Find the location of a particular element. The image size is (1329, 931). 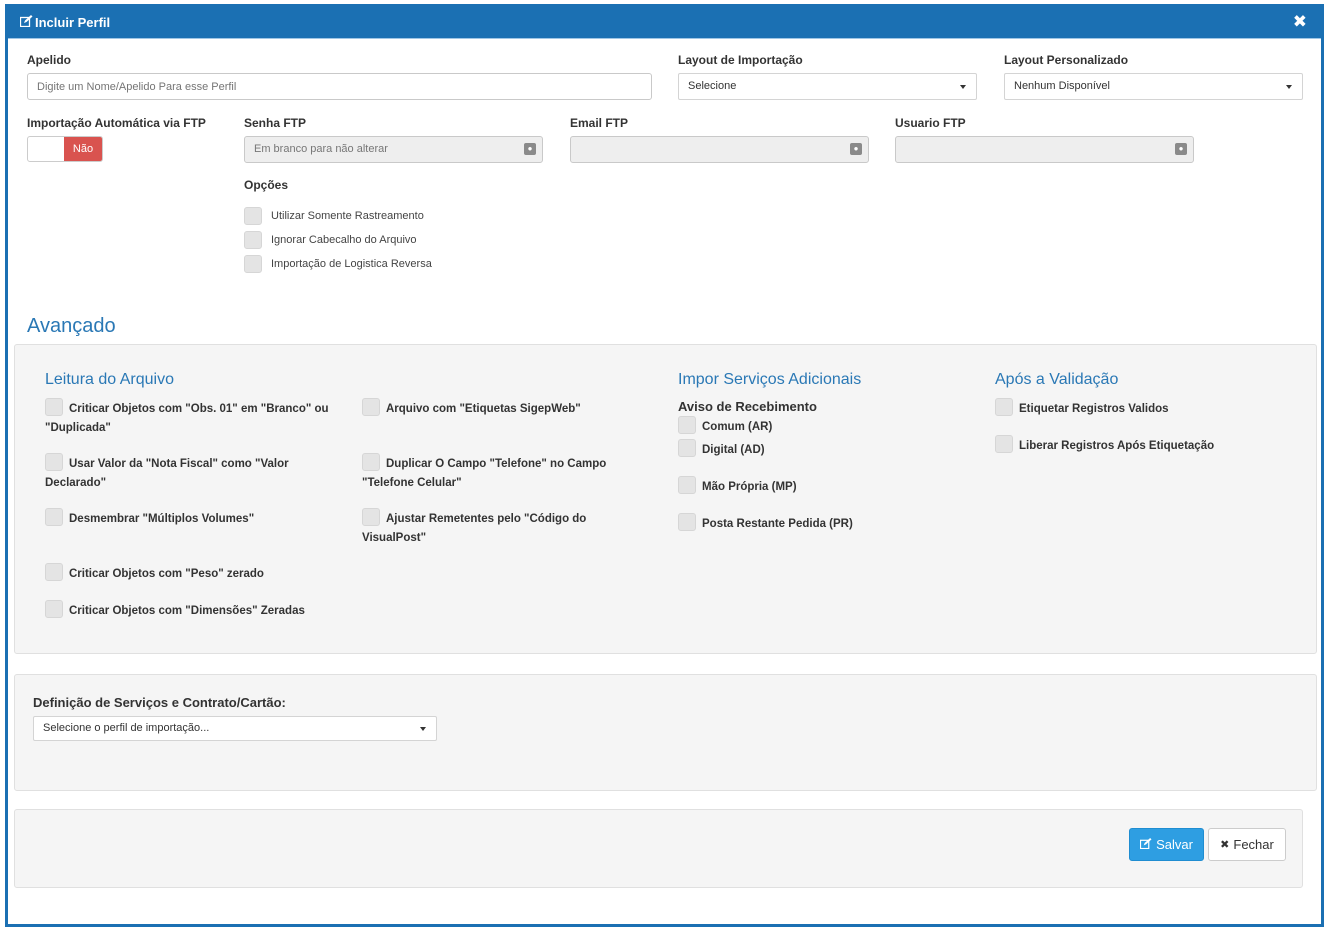

importacao-ftp-toggle: Não is located at coordinates (65, 149).